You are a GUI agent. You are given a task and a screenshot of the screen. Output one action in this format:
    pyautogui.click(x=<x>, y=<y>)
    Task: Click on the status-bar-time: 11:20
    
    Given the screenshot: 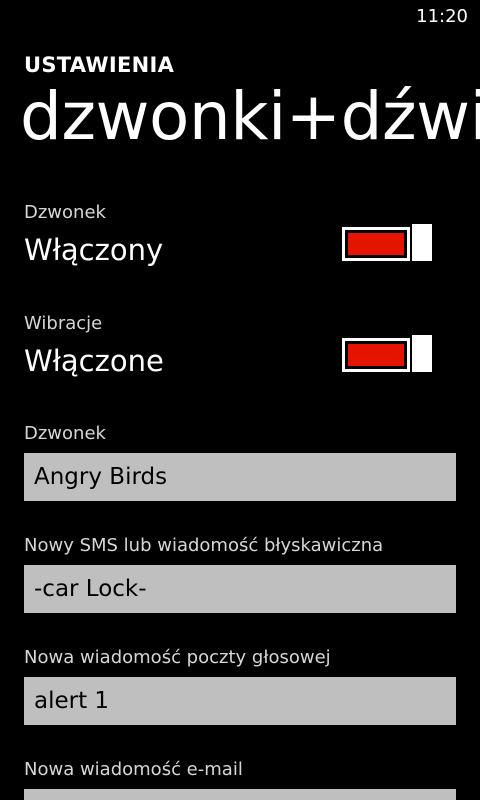 What is the action you would take?
    pyautogui.click(x=442, y=16)
    